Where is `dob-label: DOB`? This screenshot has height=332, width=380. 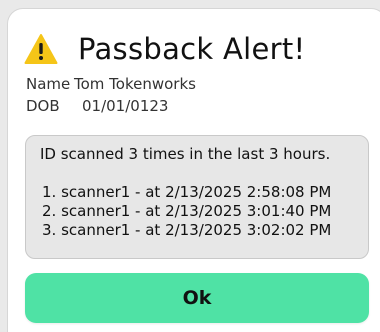 dob-label: DOB is located at coordinates (43, 106).